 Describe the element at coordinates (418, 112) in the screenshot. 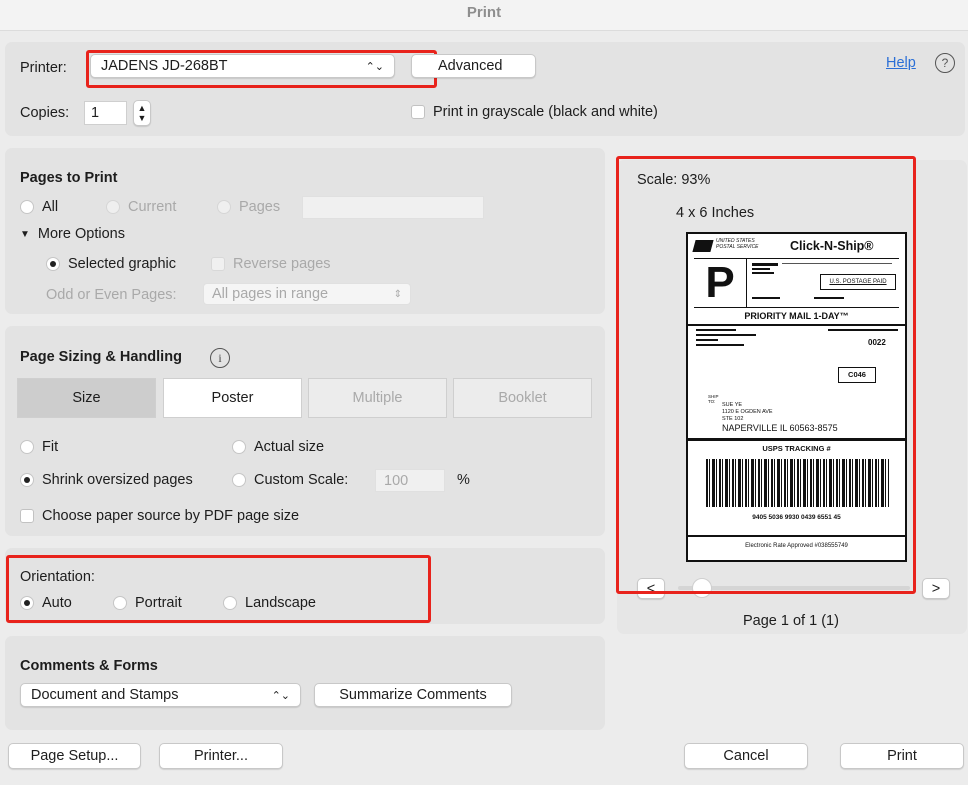

I see `grayscale-checkbox` at that location.